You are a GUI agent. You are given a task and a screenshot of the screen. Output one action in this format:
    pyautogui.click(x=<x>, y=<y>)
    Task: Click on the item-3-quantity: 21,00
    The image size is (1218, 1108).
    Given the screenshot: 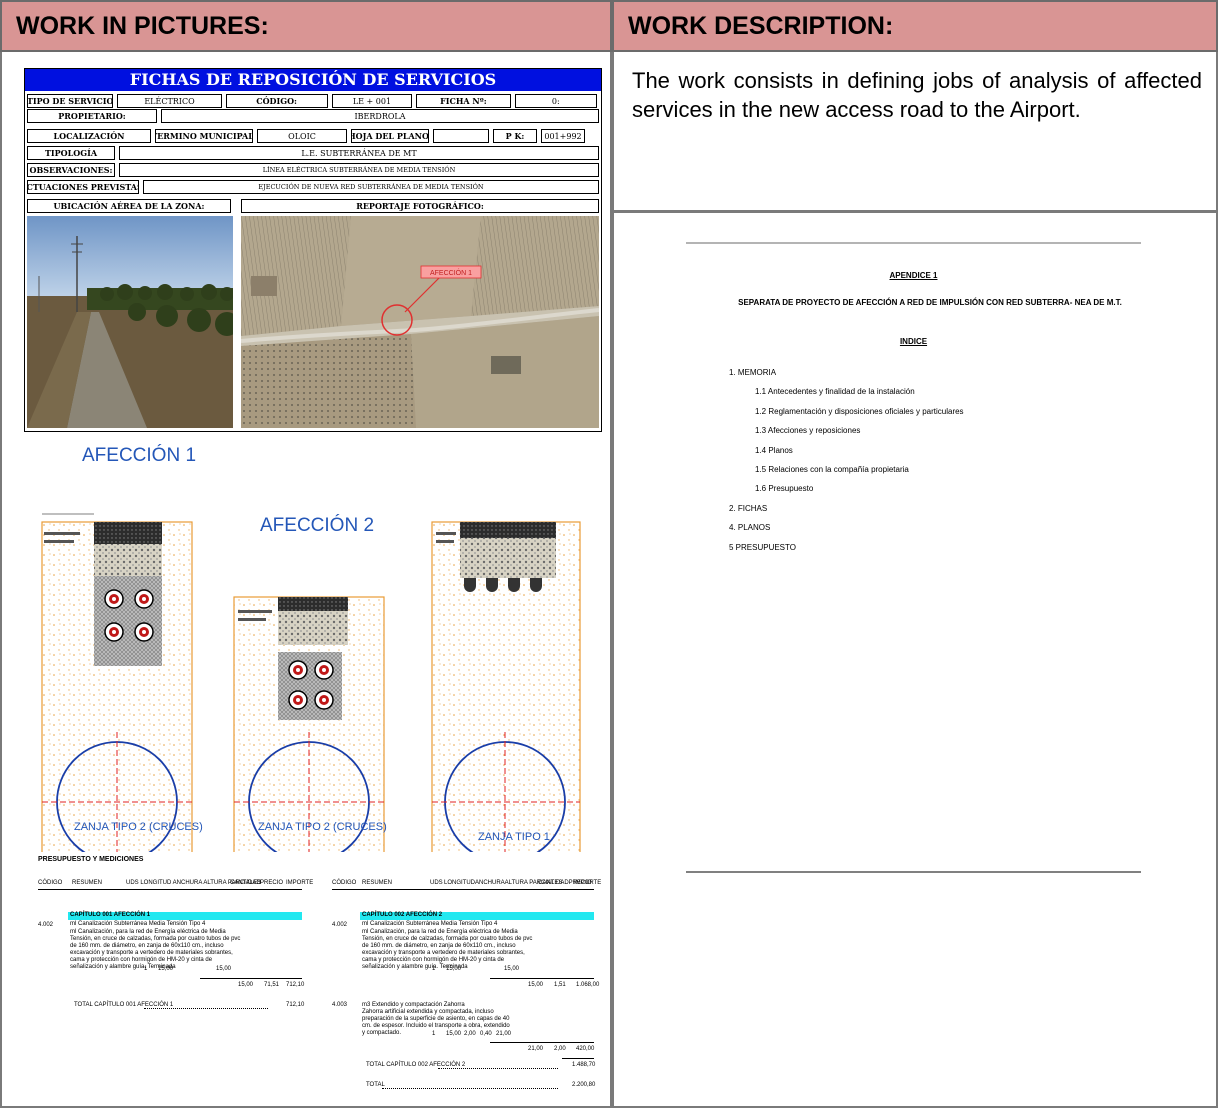 What is the action you would take?
    pyautogui.click(x=536, y=1049)
    